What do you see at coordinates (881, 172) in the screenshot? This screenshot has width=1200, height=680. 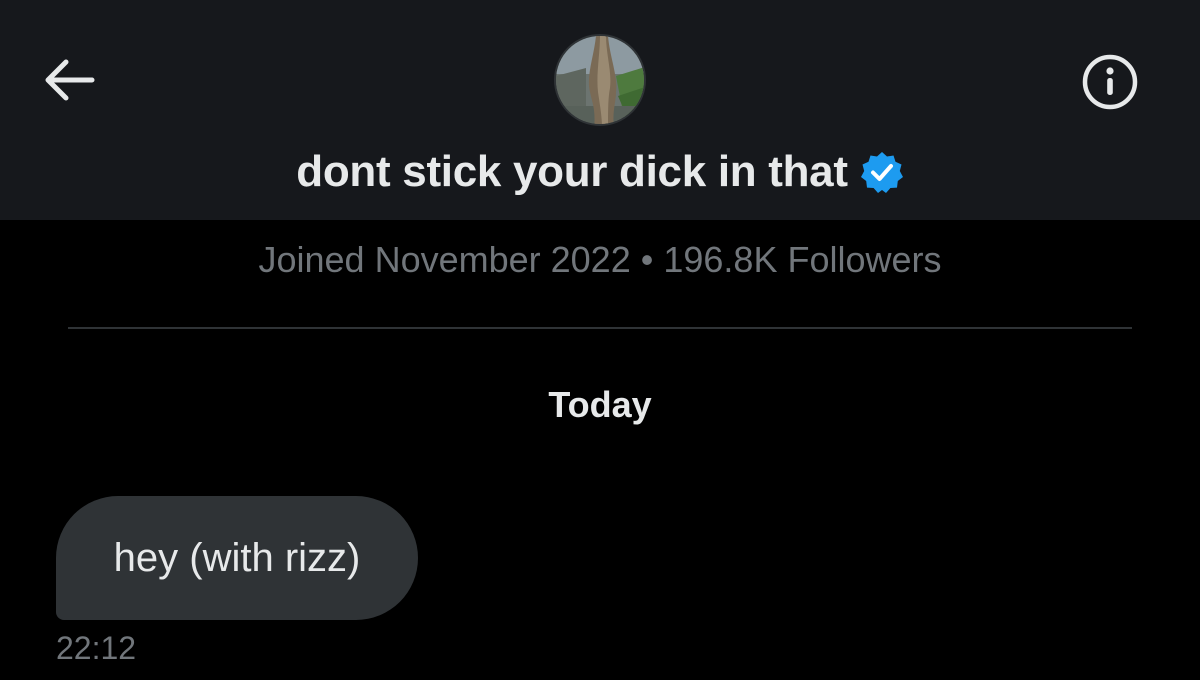 I see `verified-badge-icon` at bounding box center [881, 172].